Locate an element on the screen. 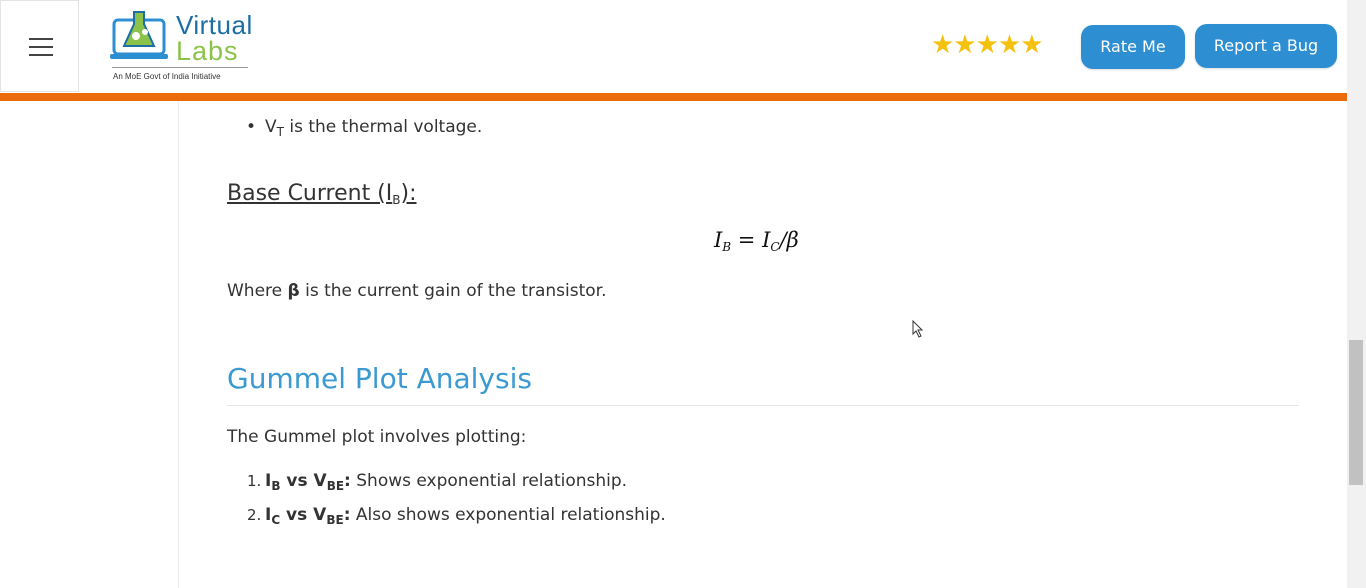  base-current-equation: IB = IC/β is located at coordinates (756, 241).